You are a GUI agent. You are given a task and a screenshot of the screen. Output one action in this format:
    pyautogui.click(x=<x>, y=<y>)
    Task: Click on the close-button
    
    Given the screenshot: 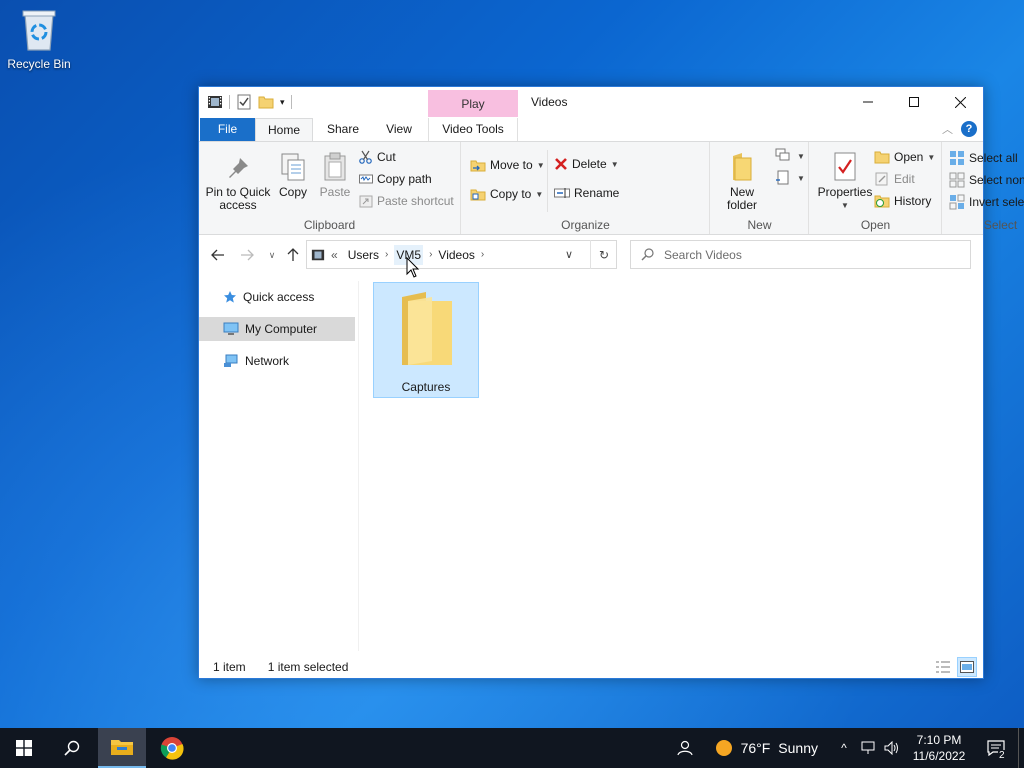 What is the action you would take?
    pyautogui.click(x=960, y=102)
    